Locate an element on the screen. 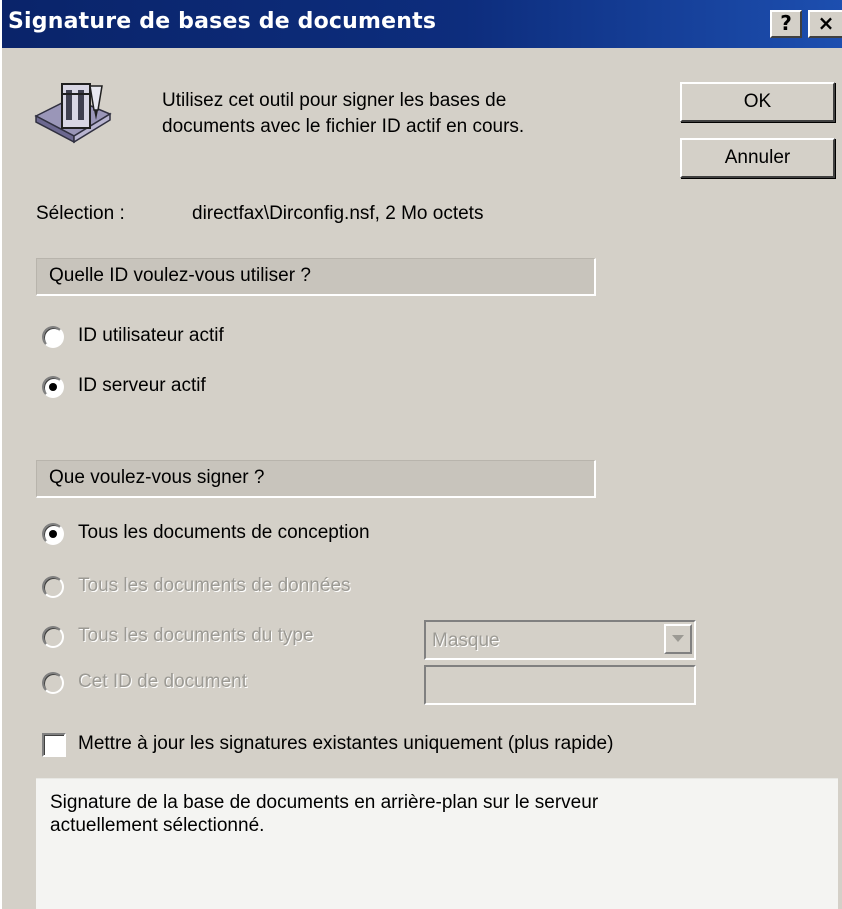 The width and height of the screenshot is (842, 909). id-section-header: Quelle ID voulez-vous utiliser ? is located at coordinates (316, 277).